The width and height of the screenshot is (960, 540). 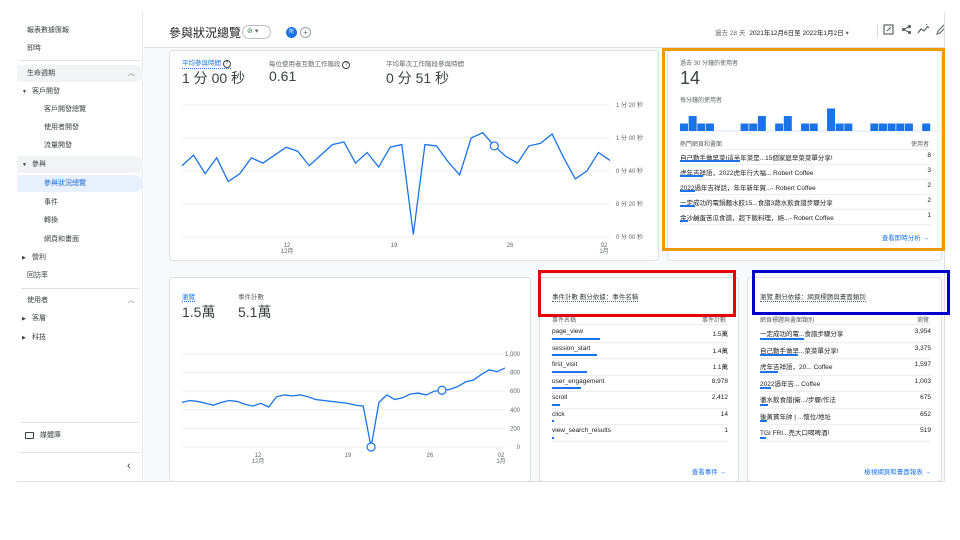 I want to click on view-events-link: 查看事件 →, so click(x=709, y=471).